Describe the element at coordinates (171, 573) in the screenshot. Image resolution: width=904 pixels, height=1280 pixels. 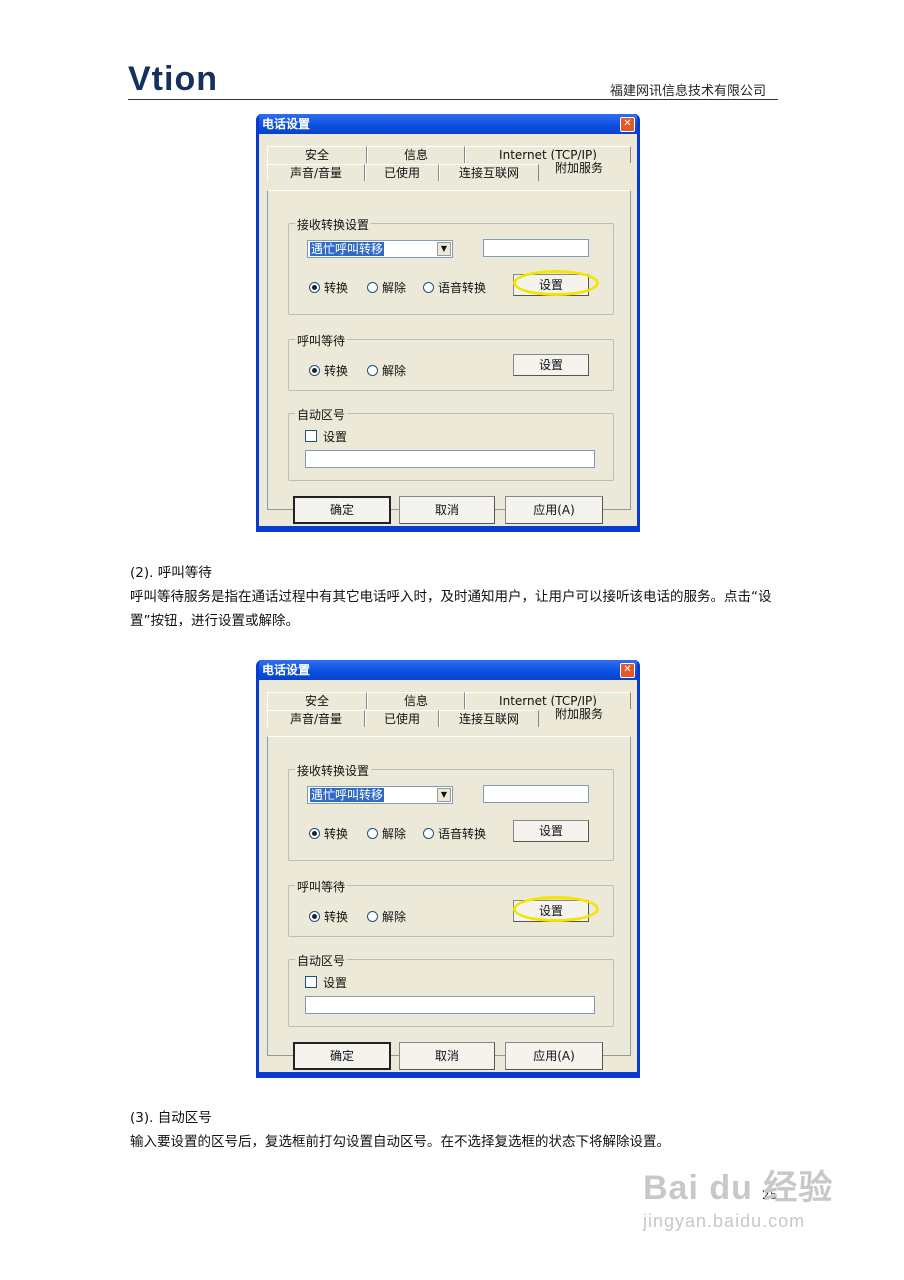
I see `section-2-heading: (2). 呼叫等待` at that location.